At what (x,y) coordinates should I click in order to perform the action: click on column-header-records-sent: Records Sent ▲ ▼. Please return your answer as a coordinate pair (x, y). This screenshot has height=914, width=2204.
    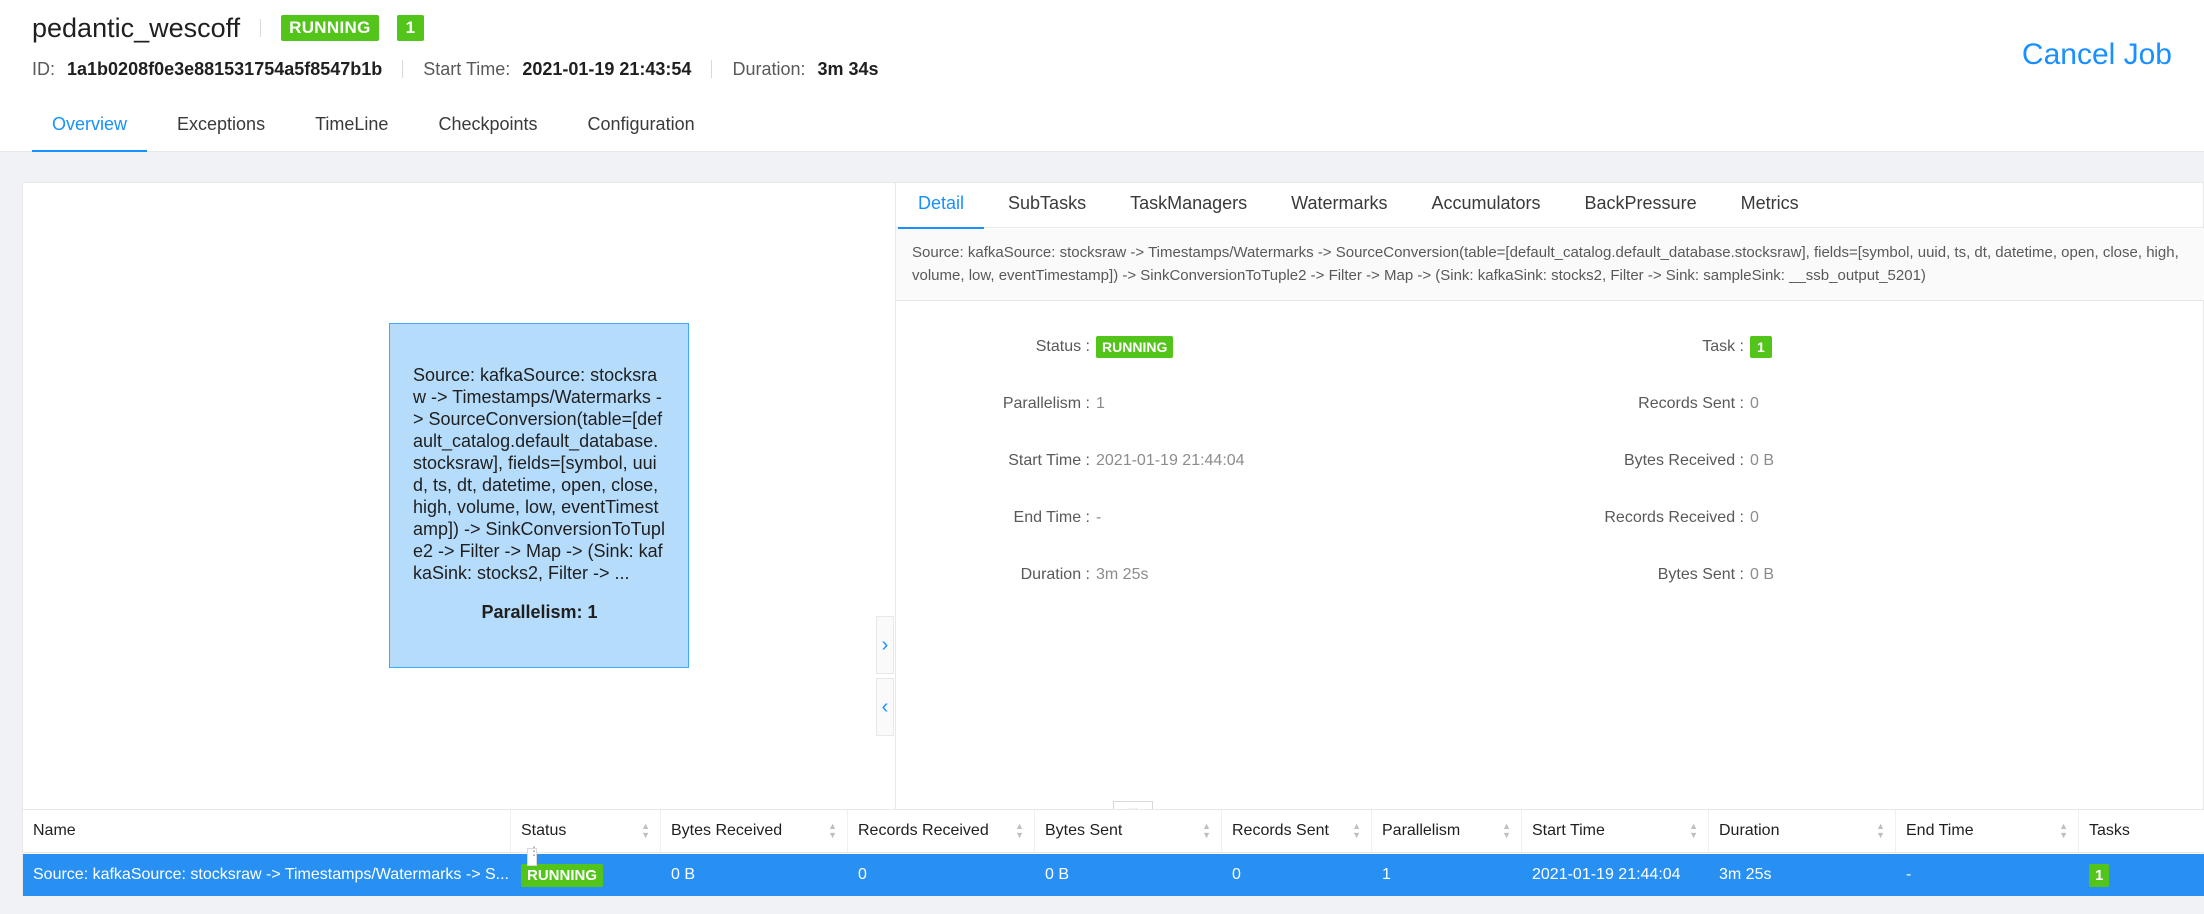
    Looking at the image, I should click on (1297, 831).